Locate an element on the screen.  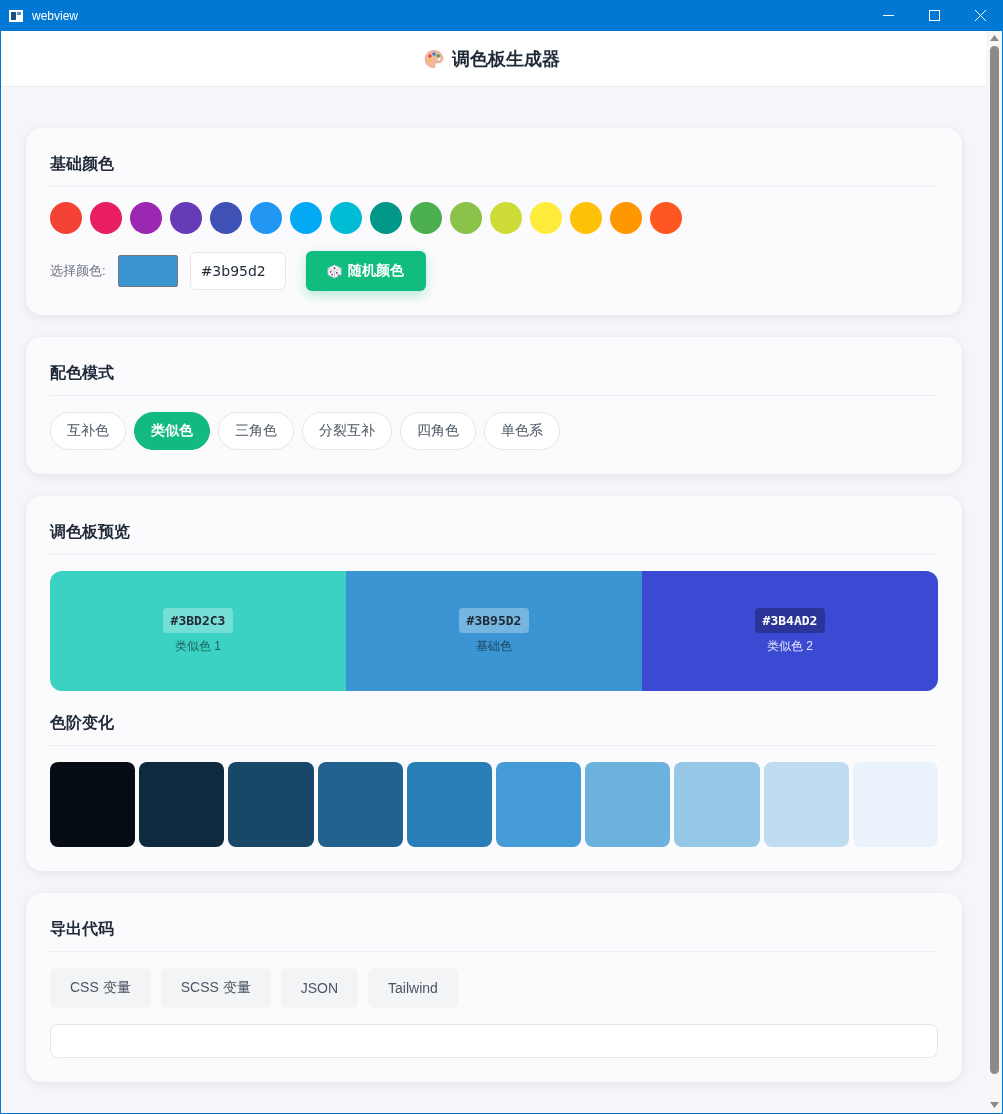
section-title: 导出代码 is located at coordinates (82, 929).